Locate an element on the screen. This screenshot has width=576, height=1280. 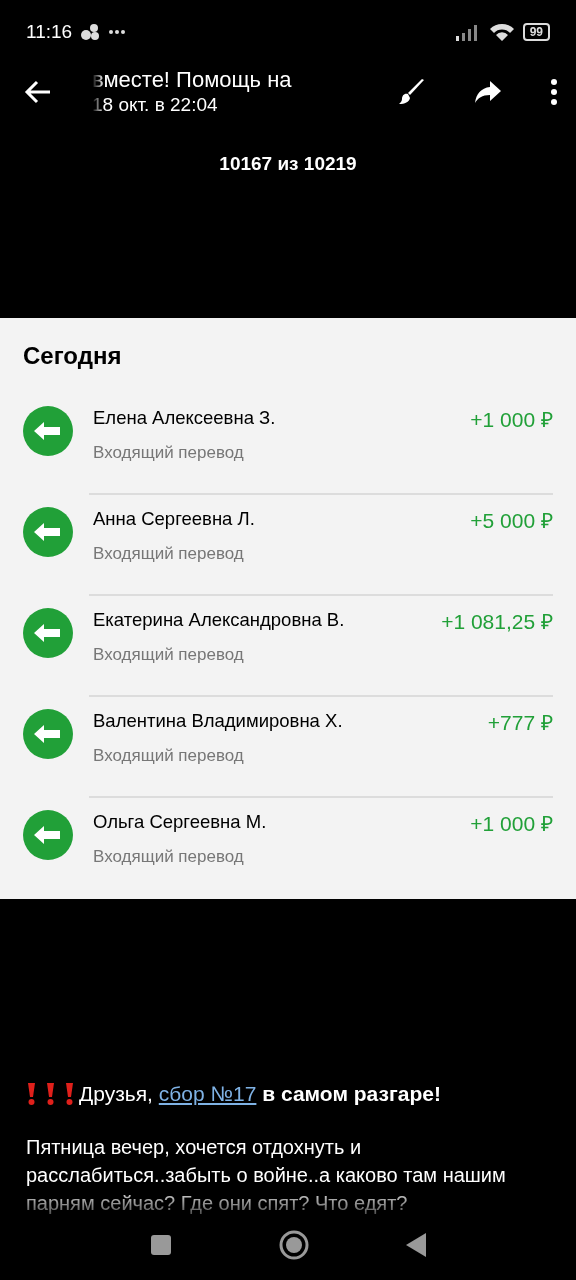
circle-icon is located at coordinates (293, 1245).